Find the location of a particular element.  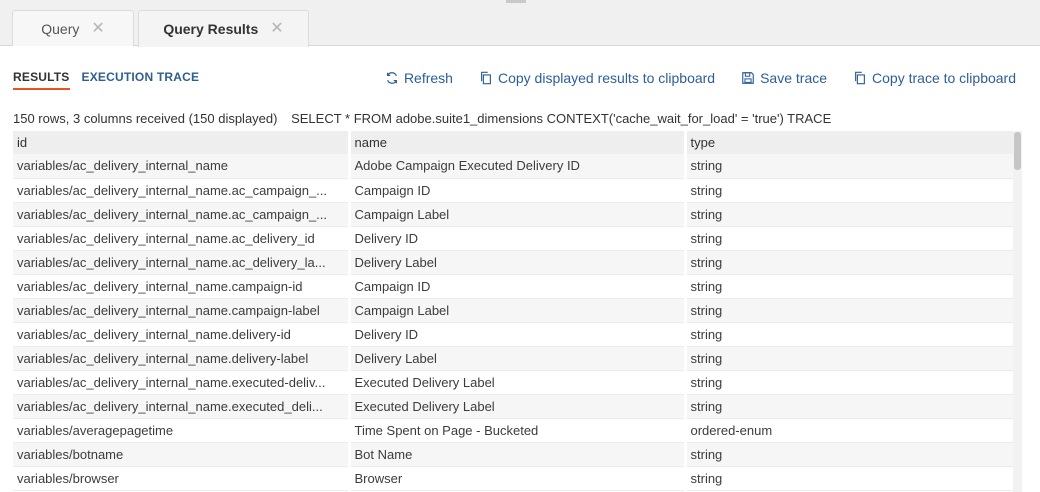

drag-handle is located at coordinates (516, 1).